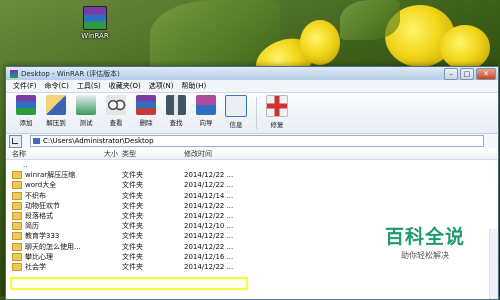  I want to click on view-label: 查看, so click(116, 123).